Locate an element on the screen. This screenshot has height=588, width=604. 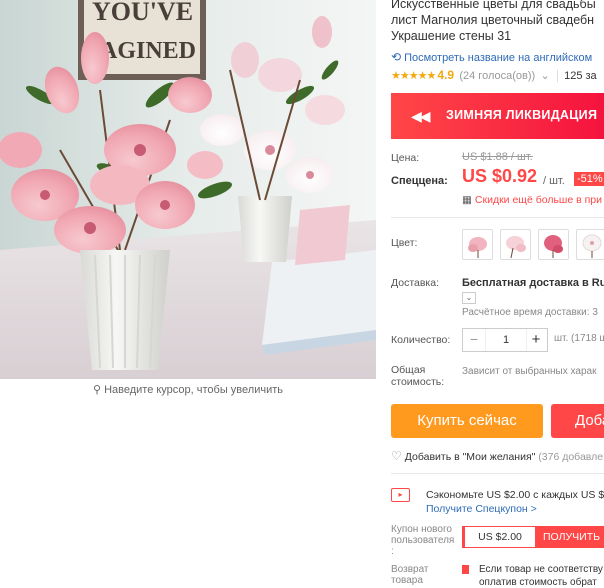
shipping-text: Бесплатная доставка в Russ is located at coordinates (533, 283).